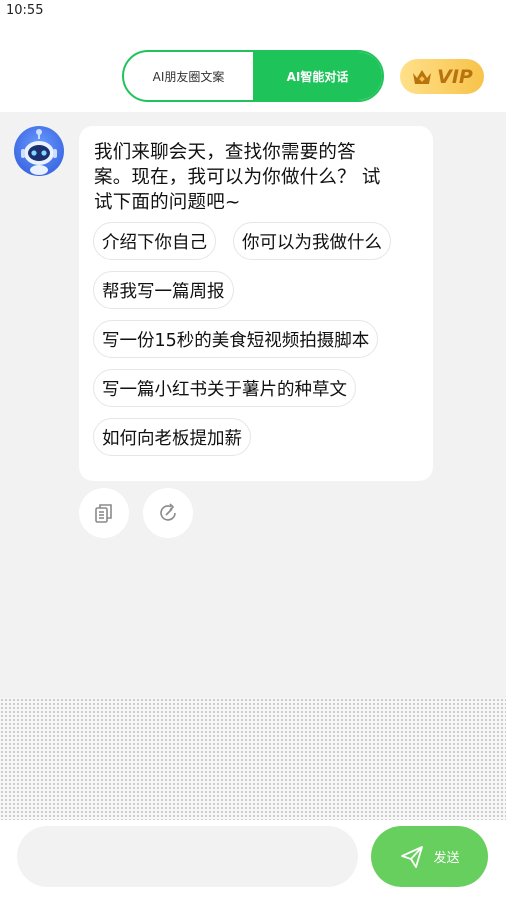  Describe the element at coordinates (253, 759) in the screenshot. I see `pattern-area` at that location.